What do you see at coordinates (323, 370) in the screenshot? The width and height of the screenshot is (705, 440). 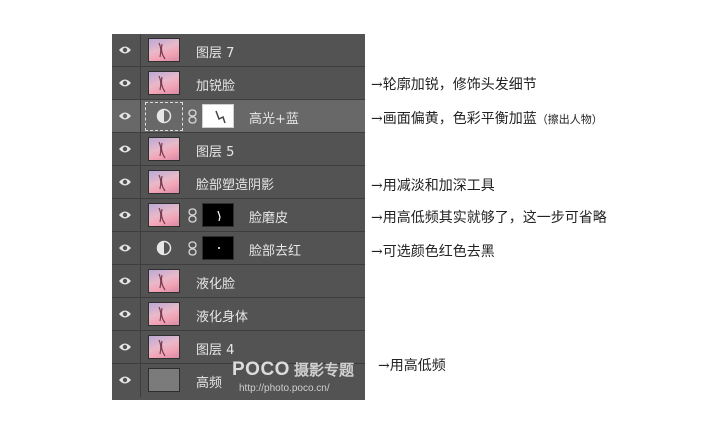 I see `watermark-title: 摄影专题` at bounding box center [323, 370].